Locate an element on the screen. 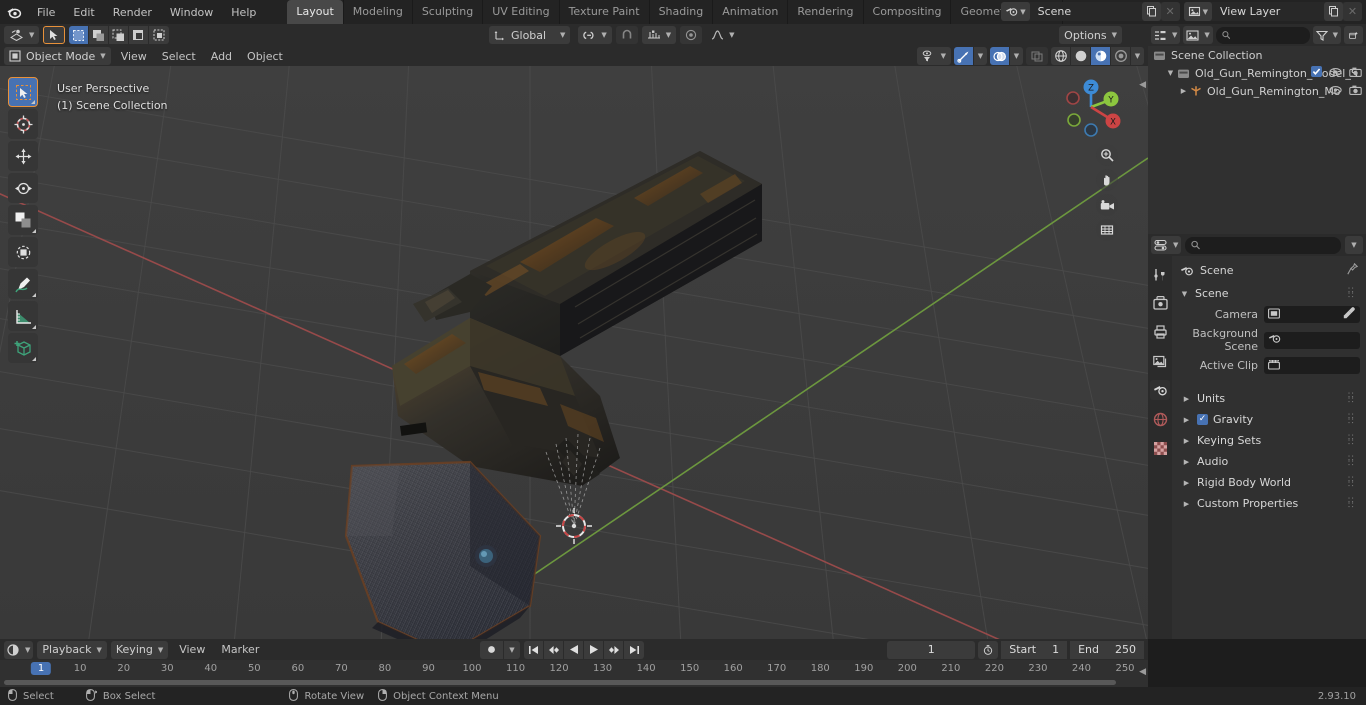 This screenshot has width=1366, height=705. tool-tab is located at coordinates (1160, 274).